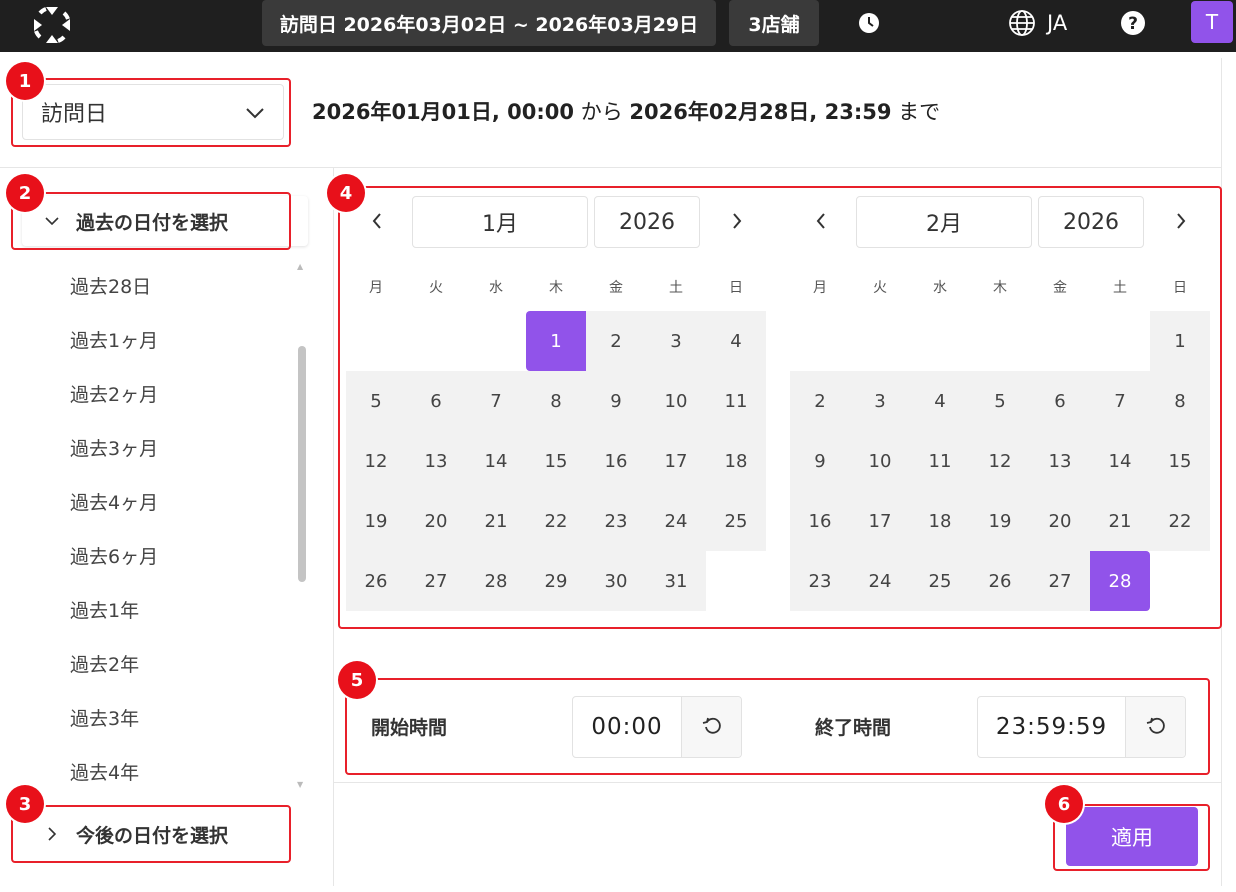 The image size is (1236, 892). Describe the element at coordinates (869, 23) in the screenshot. I see `clock-icon` at that location.